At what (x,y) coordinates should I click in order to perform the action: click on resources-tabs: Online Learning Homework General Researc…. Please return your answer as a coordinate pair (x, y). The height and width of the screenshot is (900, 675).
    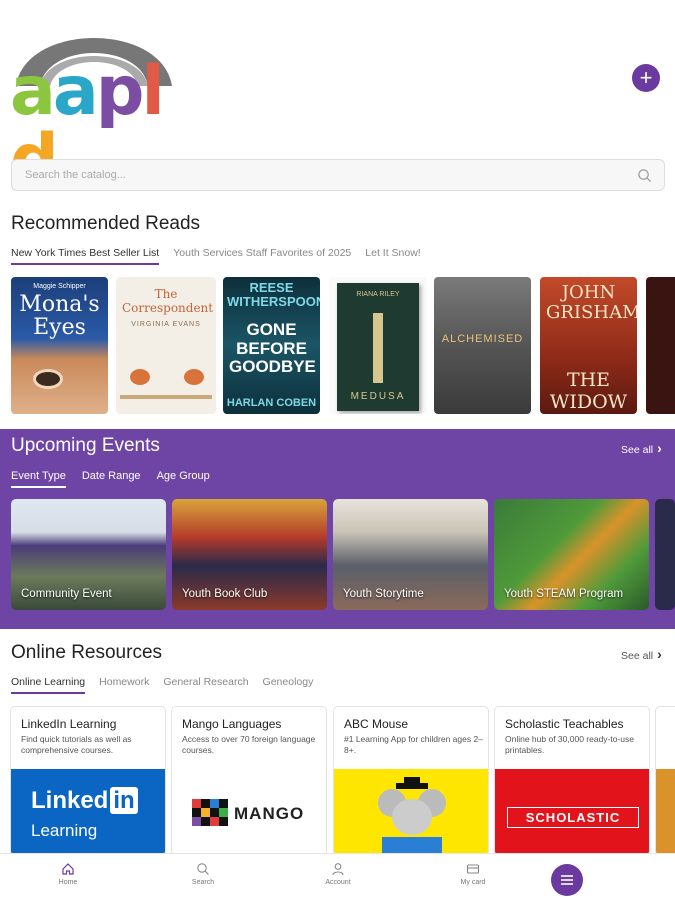
    Looking at the image, I should click on (162, 685).